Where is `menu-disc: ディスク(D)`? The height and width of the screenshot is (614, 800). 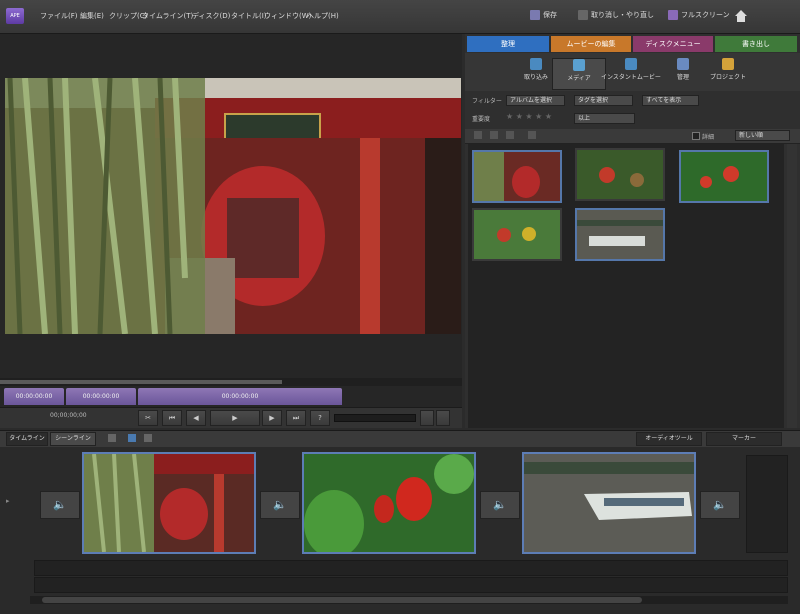 menu-disc: ディスク(D) is located at coordinates (211, 16).